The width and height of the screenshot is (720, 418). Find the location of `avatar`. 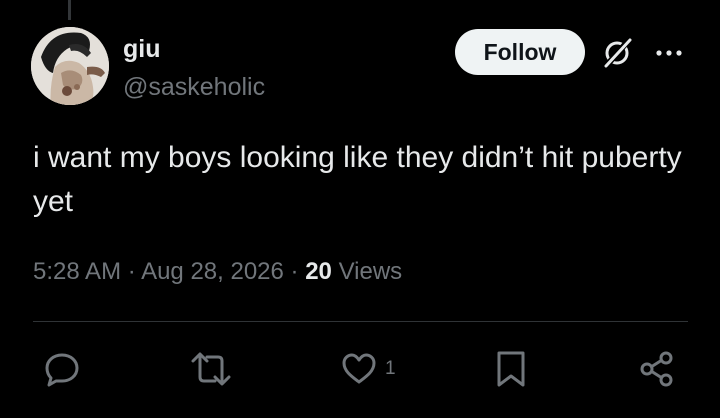

avatar is located at coordinates (70, 66).